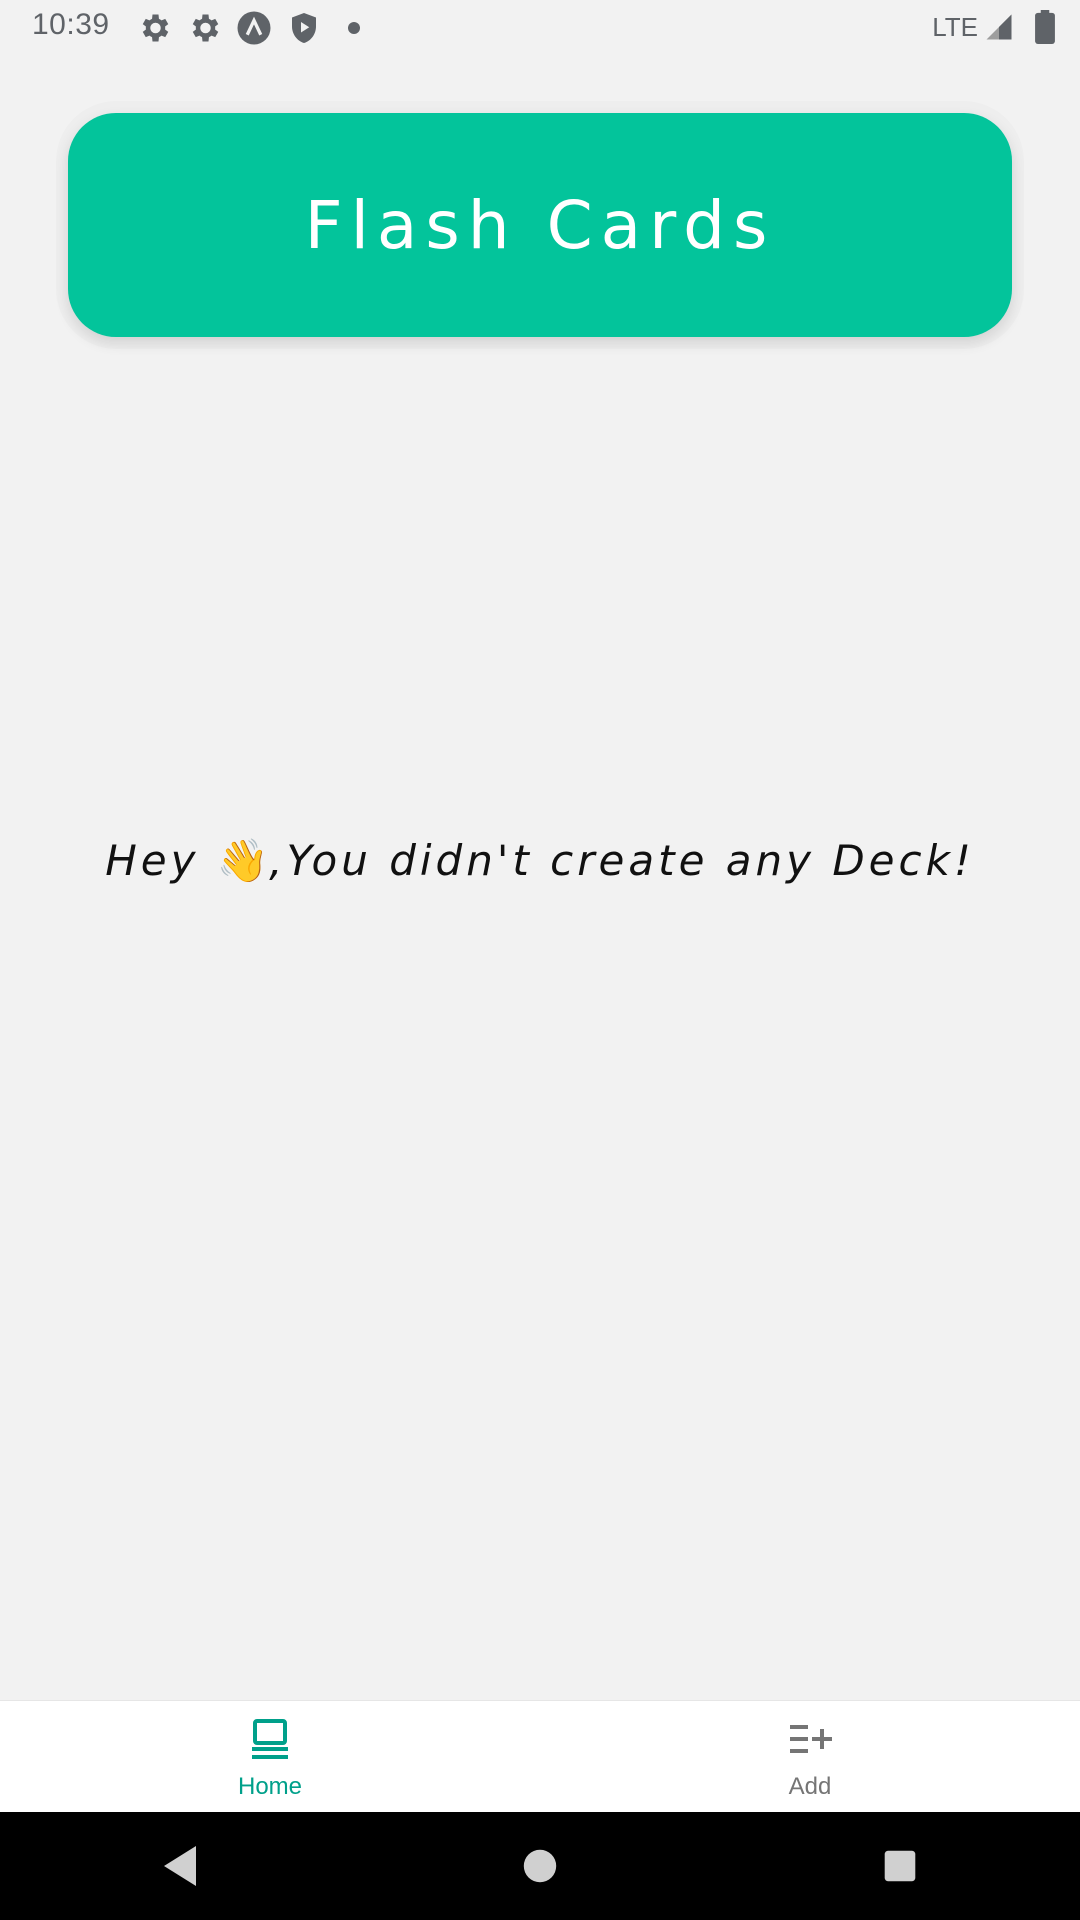  I want to click on system-navigation-bar, so click(540, 1866).